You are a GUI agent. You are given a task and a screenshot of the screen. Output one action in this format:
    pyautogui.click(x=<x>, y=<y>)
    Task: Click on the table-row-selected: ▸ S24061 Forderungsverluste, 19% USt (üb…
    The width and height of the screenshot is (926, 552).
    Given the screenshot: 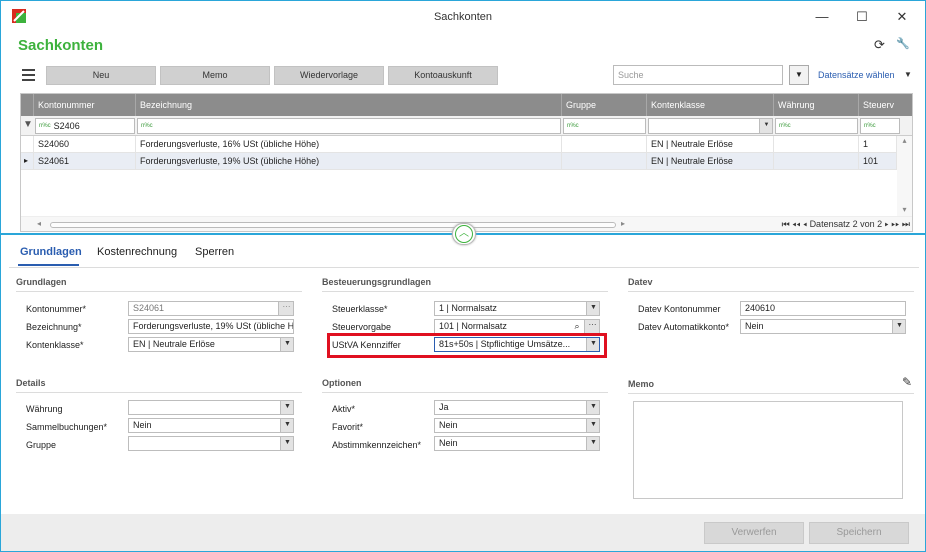 What is the action you would take?
    pyautogui.click(x=459, y=161)
    